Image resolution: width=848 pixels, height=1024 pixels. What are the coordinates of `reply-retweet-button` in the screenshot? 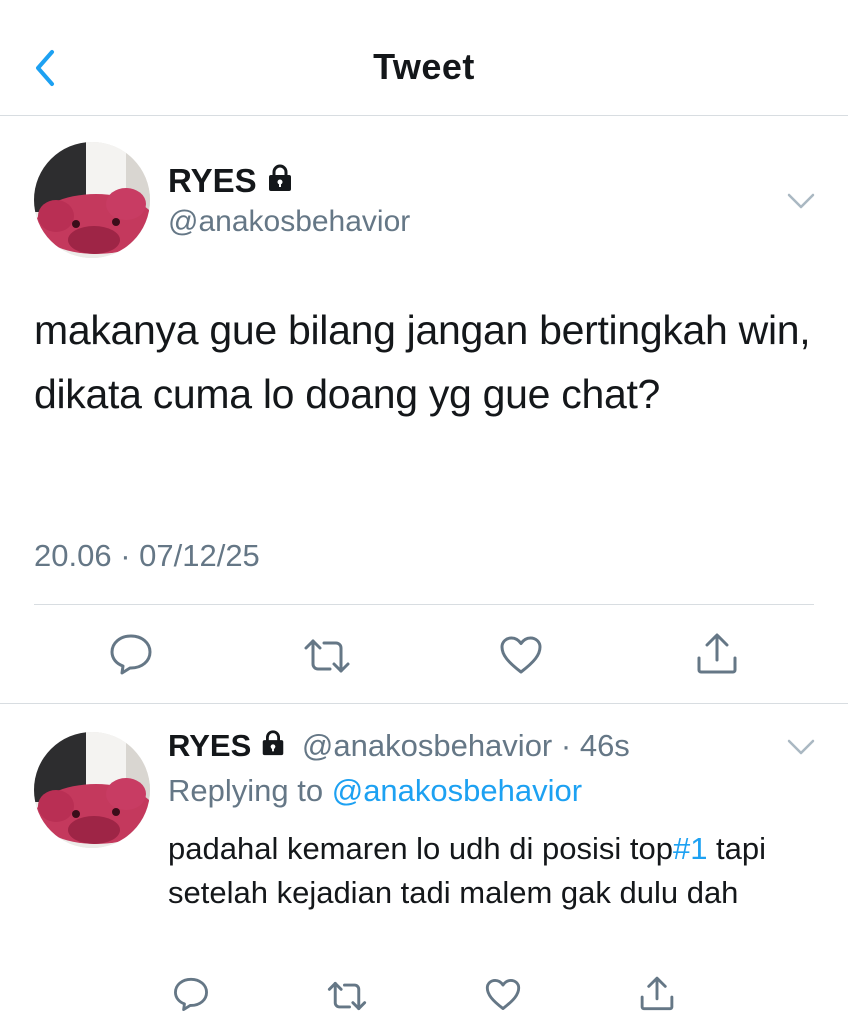 It's located at (347, 998).